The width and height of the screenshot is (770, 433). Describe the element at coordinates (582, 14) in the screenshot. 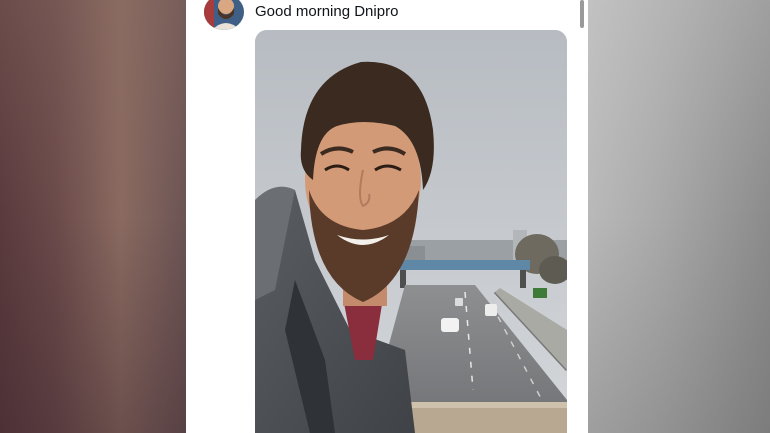

I see `scrollbar` at that location.